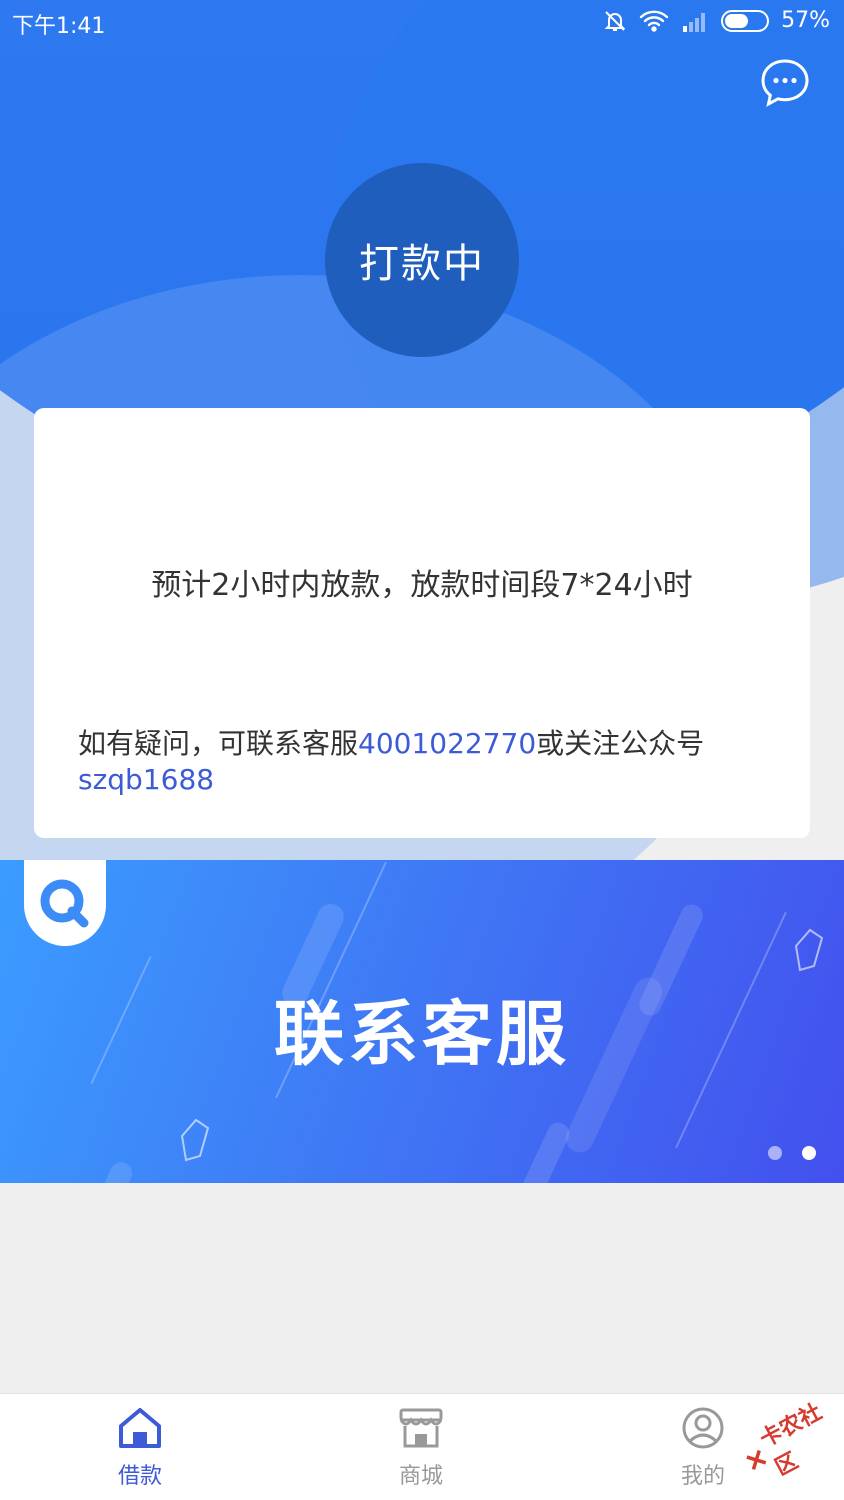 This screenshot has height=1500, width=844. What do you see at coordinates (420, 1476) in the screenshot?
I see `nav-label-mall: 商城` at bounding box center [420, 1476].